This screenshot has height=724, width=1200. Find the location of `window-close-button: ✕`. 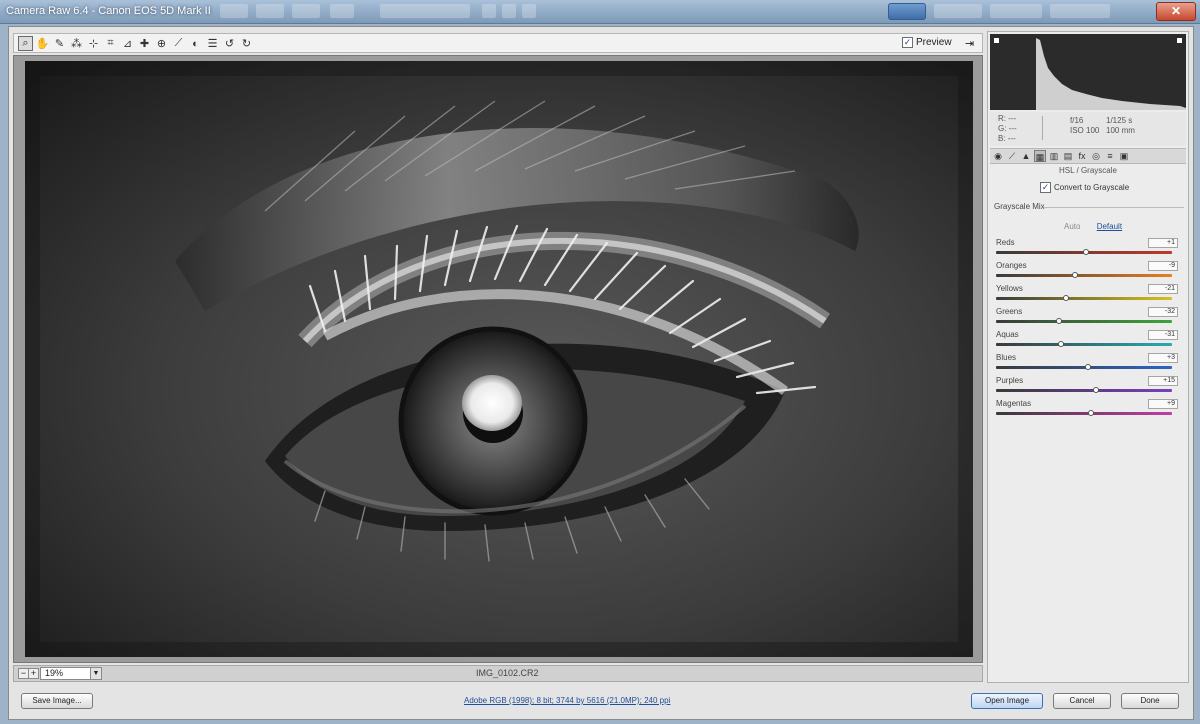

window-close-button: ✕ is located at coordinates (1176, 11).